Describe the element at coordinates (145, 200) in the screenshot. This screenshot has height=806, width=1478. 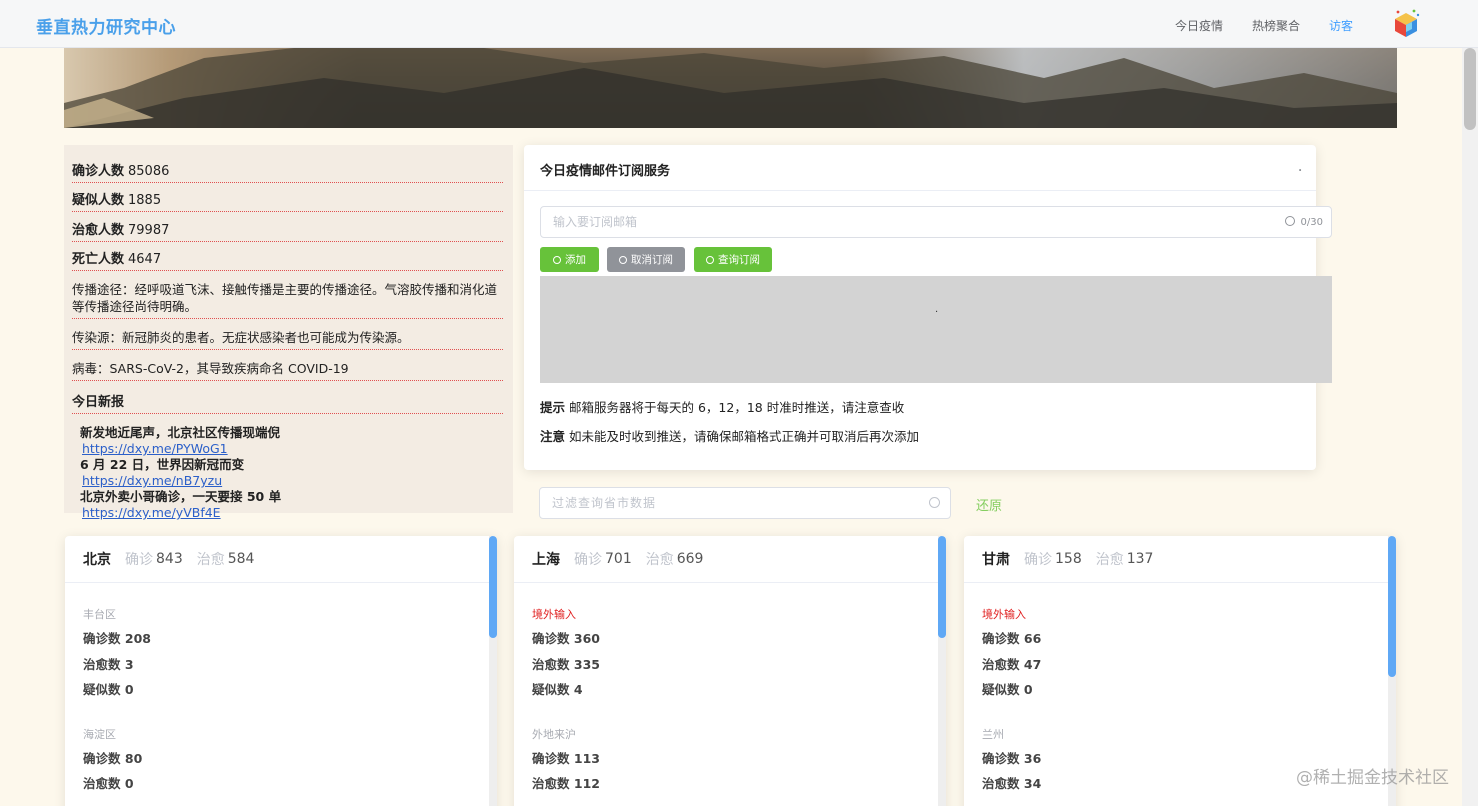
I see `stat-value: 1885` at that location.